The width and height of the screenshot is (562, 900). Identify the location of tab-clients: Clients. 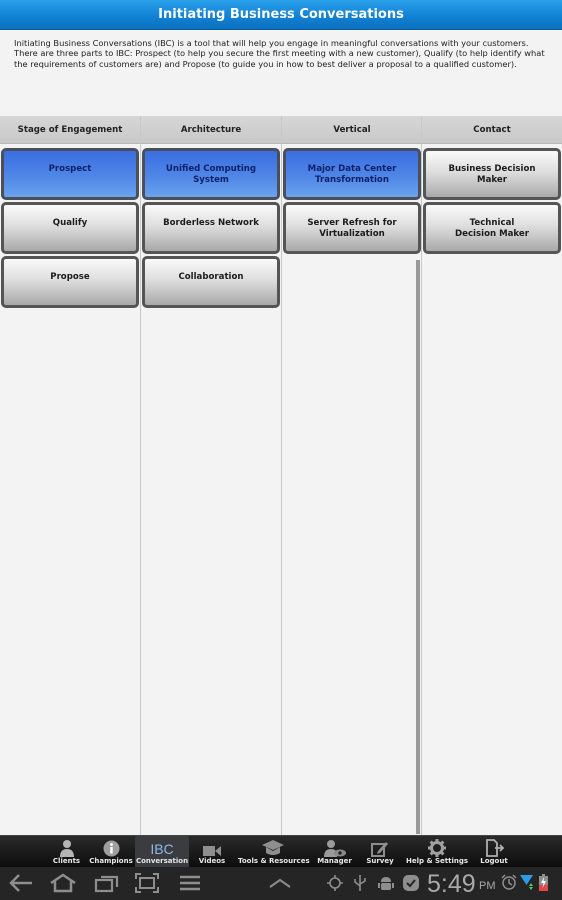
(66, 852).